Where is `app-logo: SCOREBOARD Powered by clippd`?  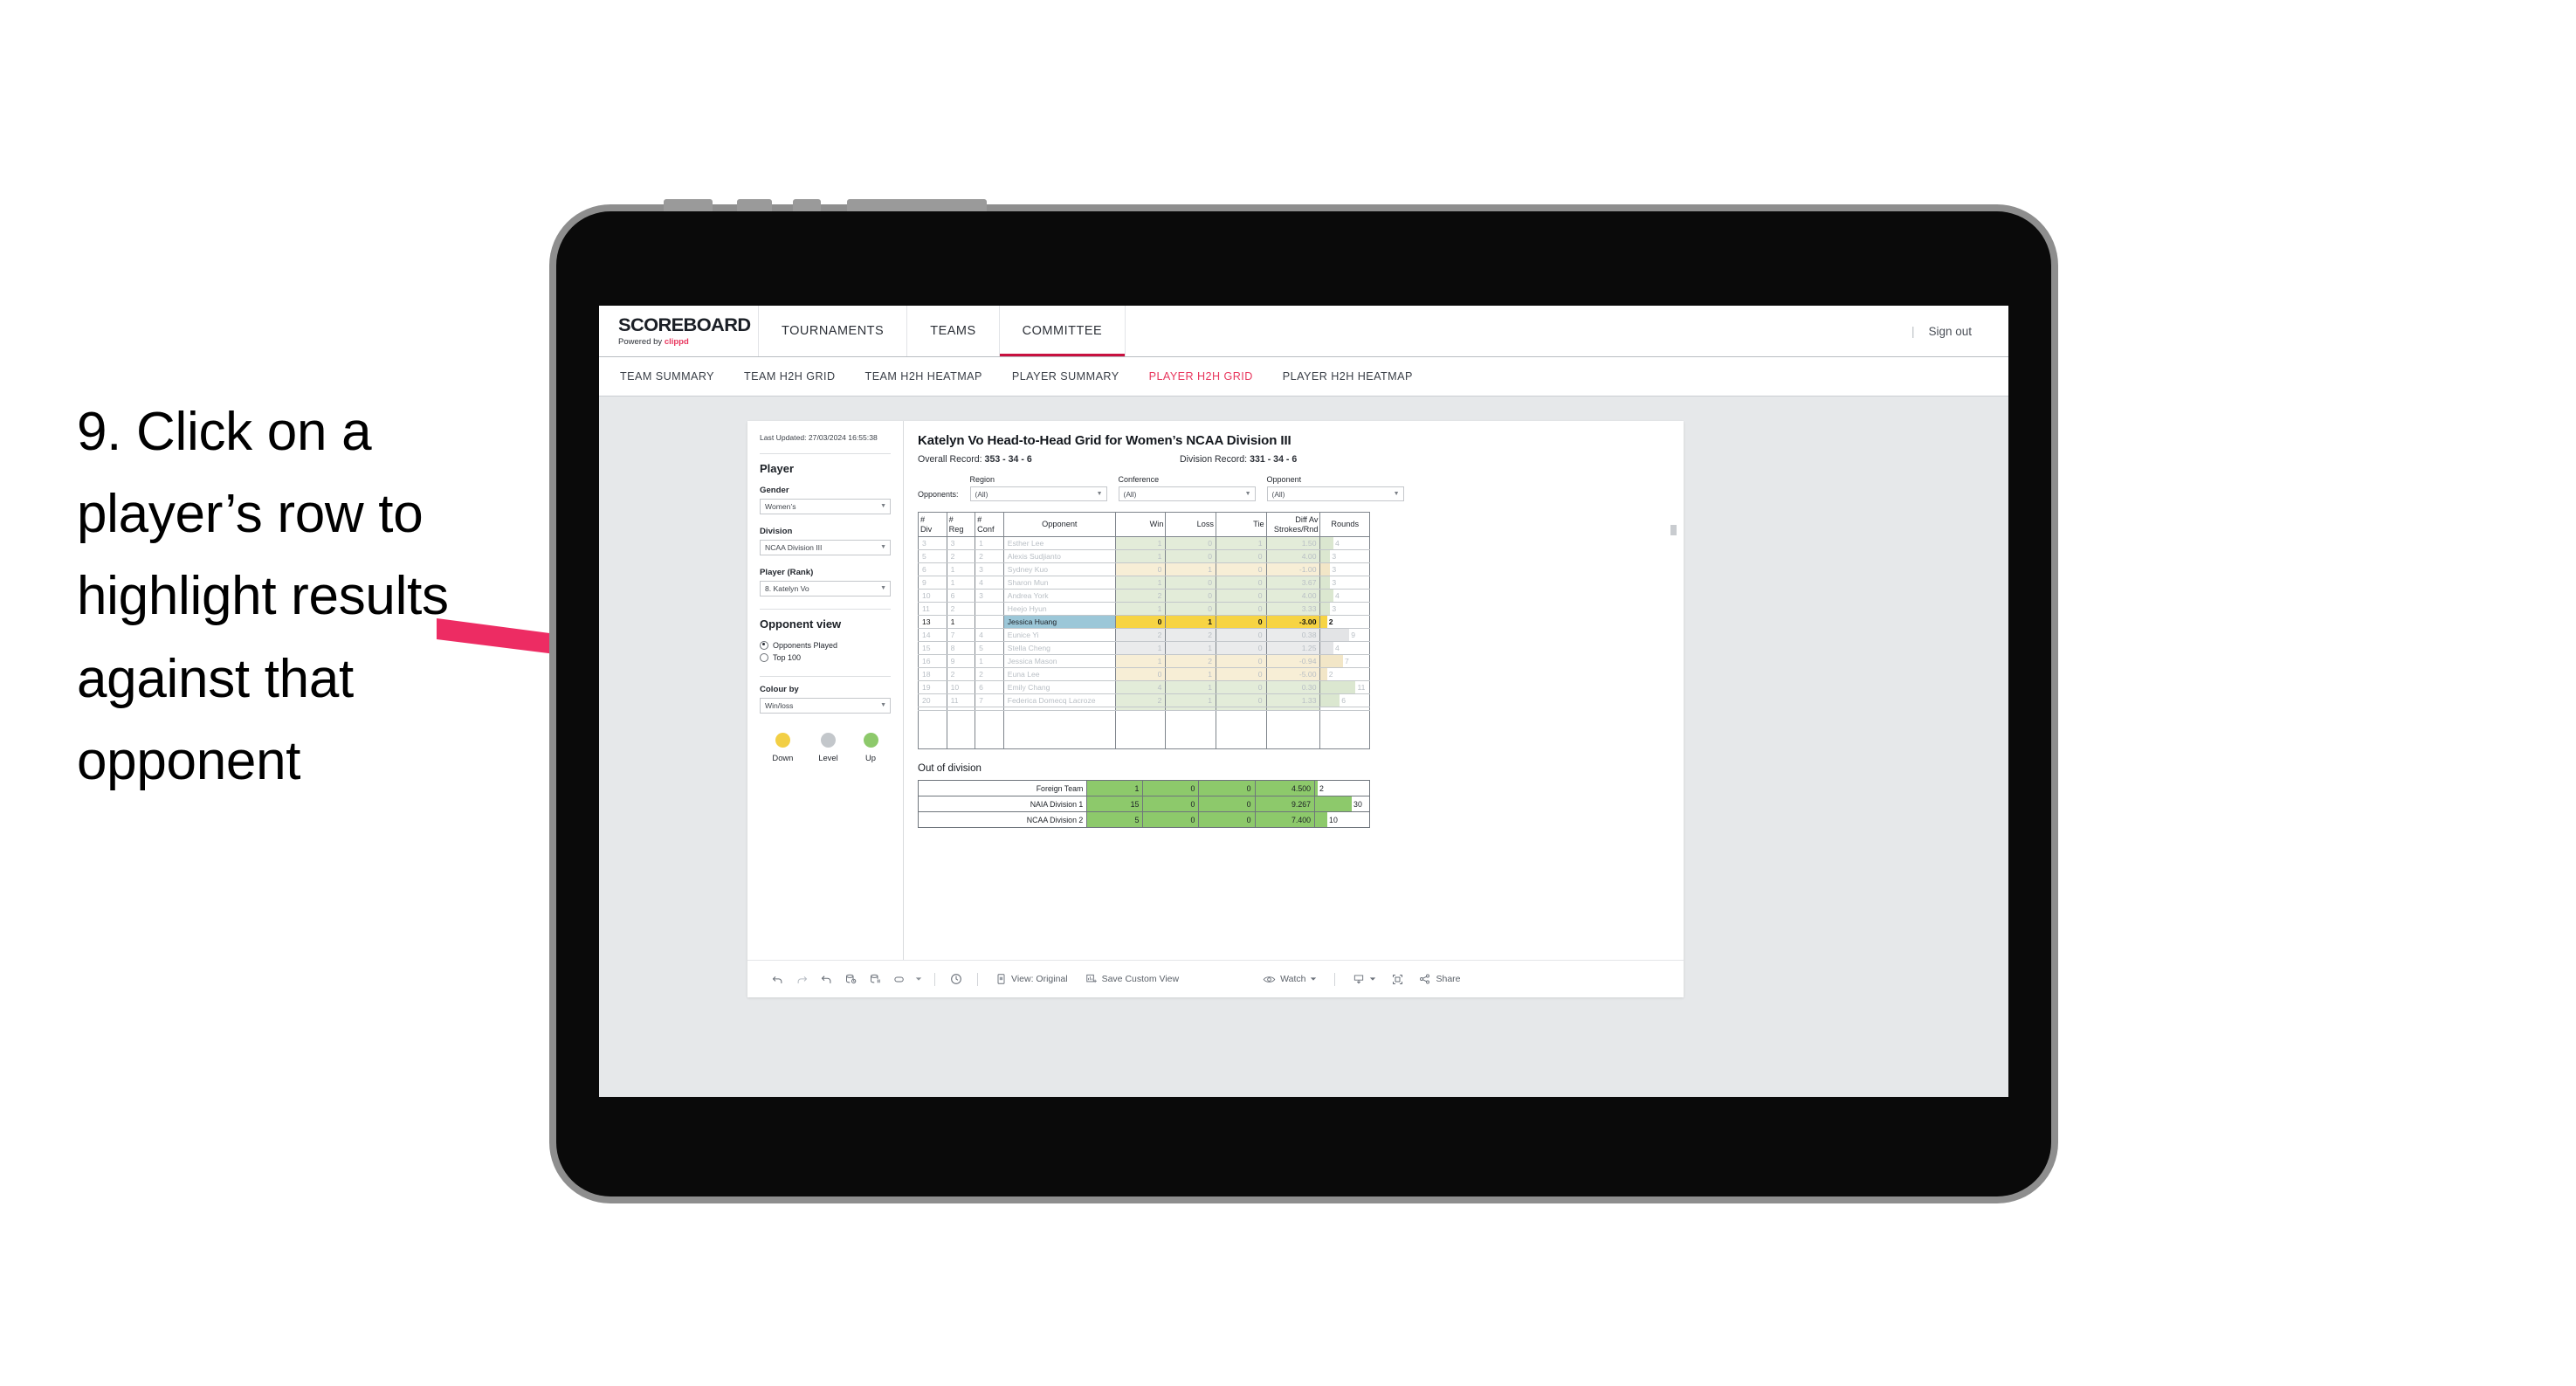
app-logo: SCOREBOARD Powered by clippd is located at coordinates (679, 331).